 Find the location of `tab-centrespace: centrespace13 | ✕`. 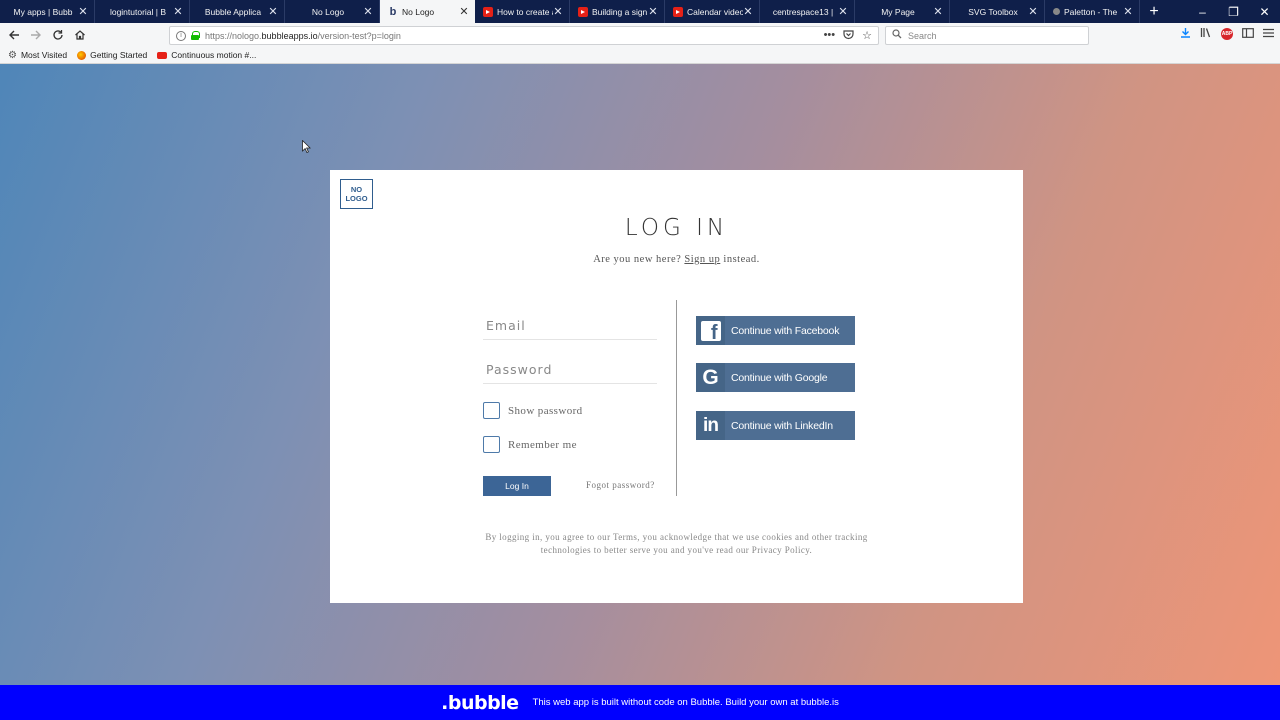

tab-centrespace: centrespace13 | ✕ is located at coordinates (807, 11).